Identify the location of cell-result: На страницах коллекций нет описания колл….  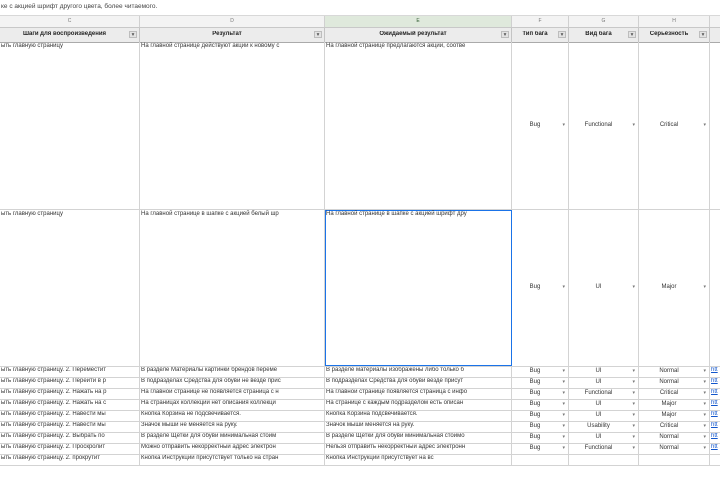
(232, 405).